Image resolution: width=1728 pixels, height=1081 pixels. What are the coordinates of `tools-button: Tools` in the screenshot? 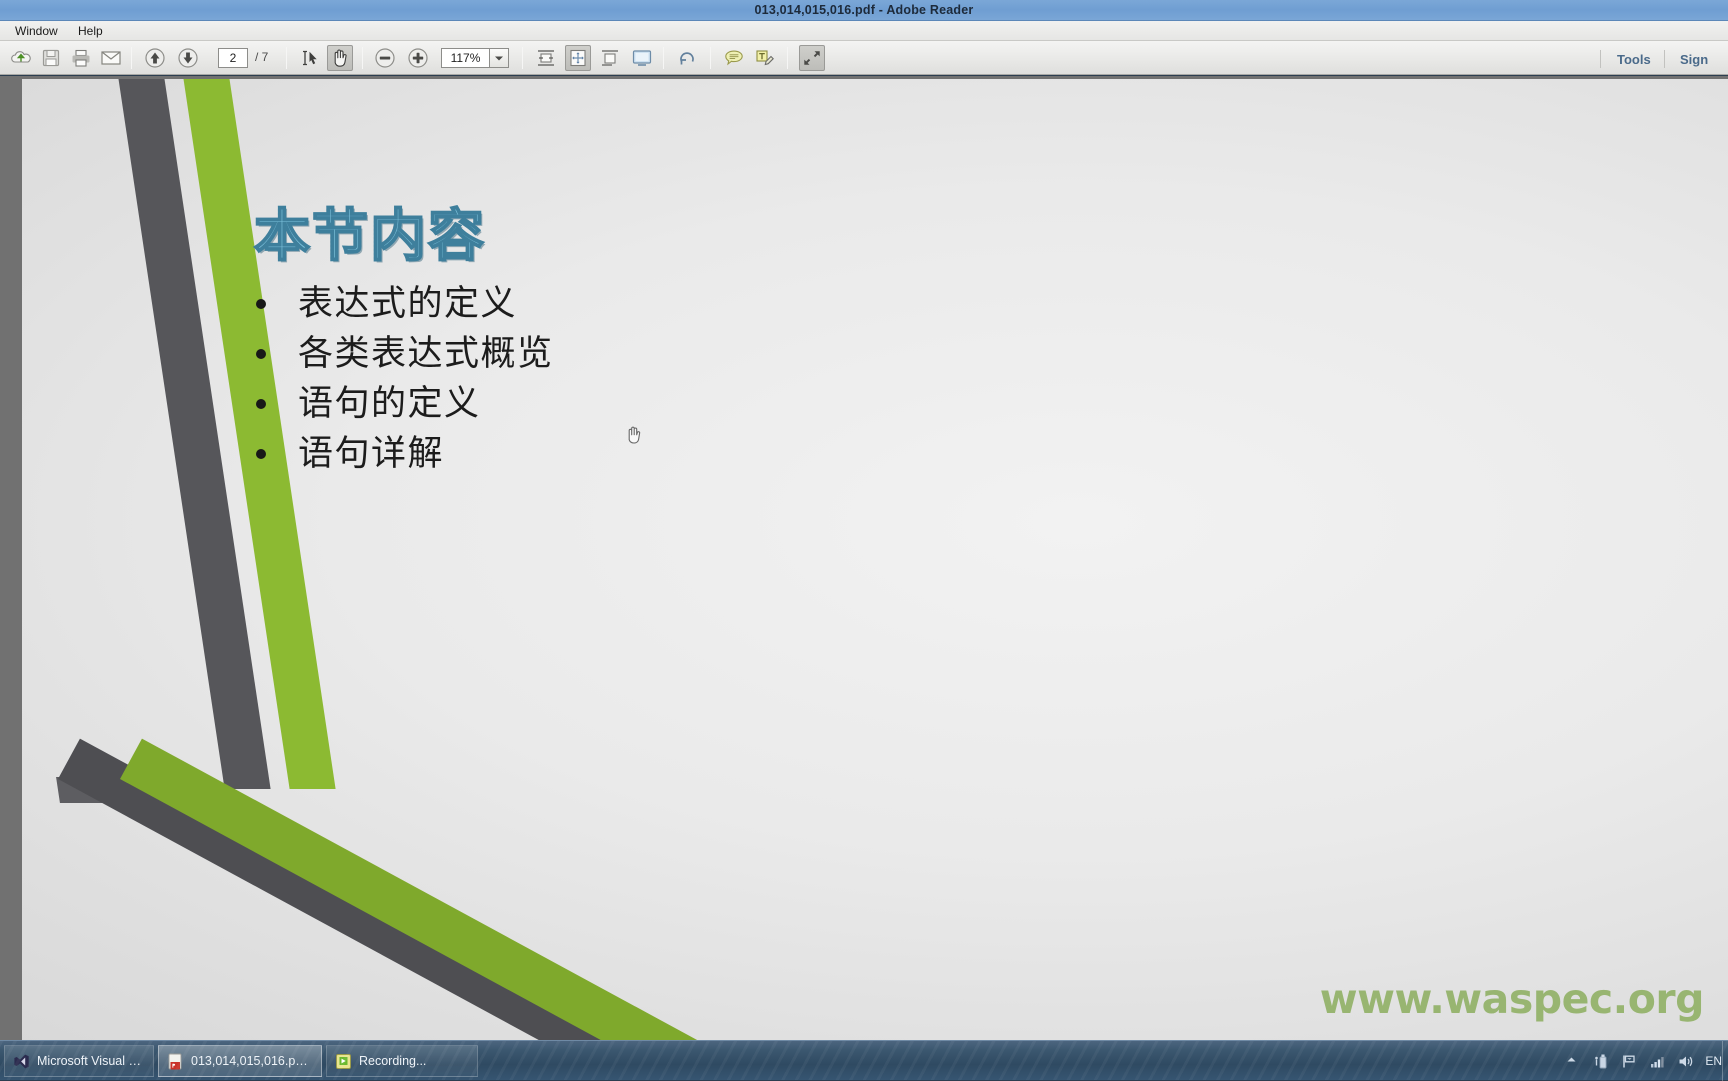 It's located at (1634, 59).